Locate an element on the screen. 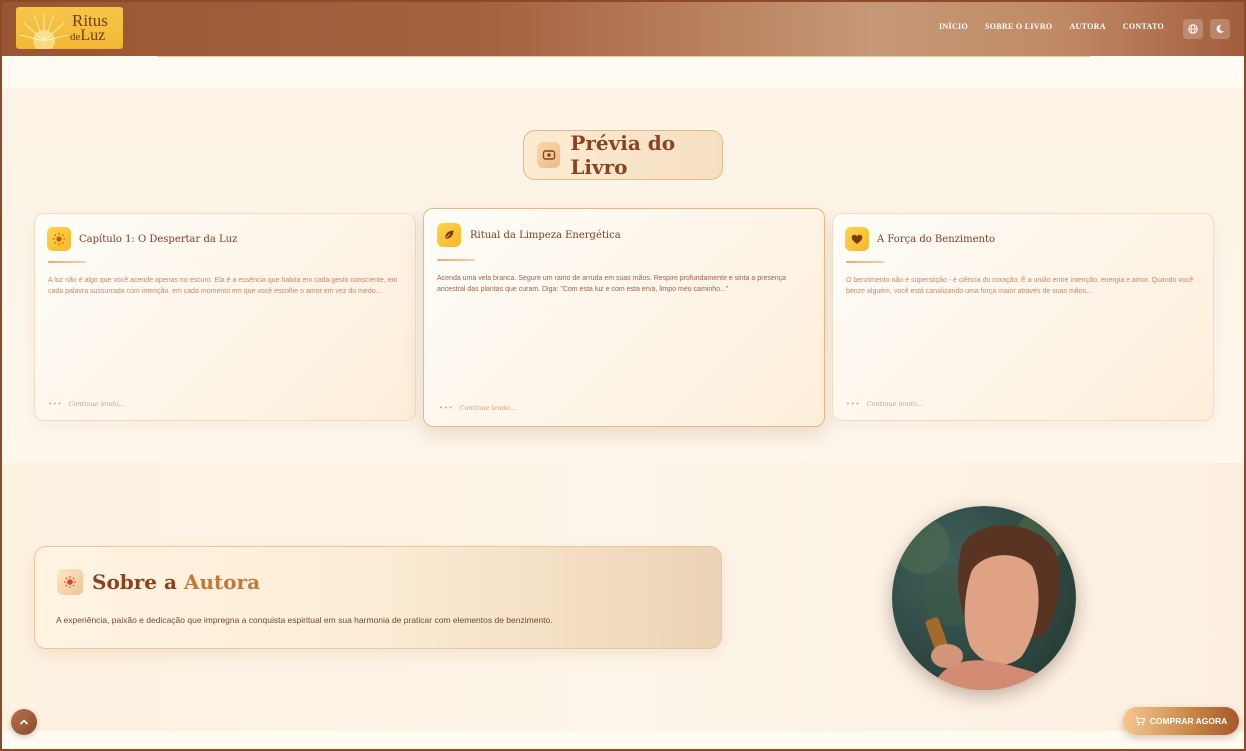 This screenshot has height=751, width=1246. nav-link-contato: CONTATO is located at coordinates (1143, 26).